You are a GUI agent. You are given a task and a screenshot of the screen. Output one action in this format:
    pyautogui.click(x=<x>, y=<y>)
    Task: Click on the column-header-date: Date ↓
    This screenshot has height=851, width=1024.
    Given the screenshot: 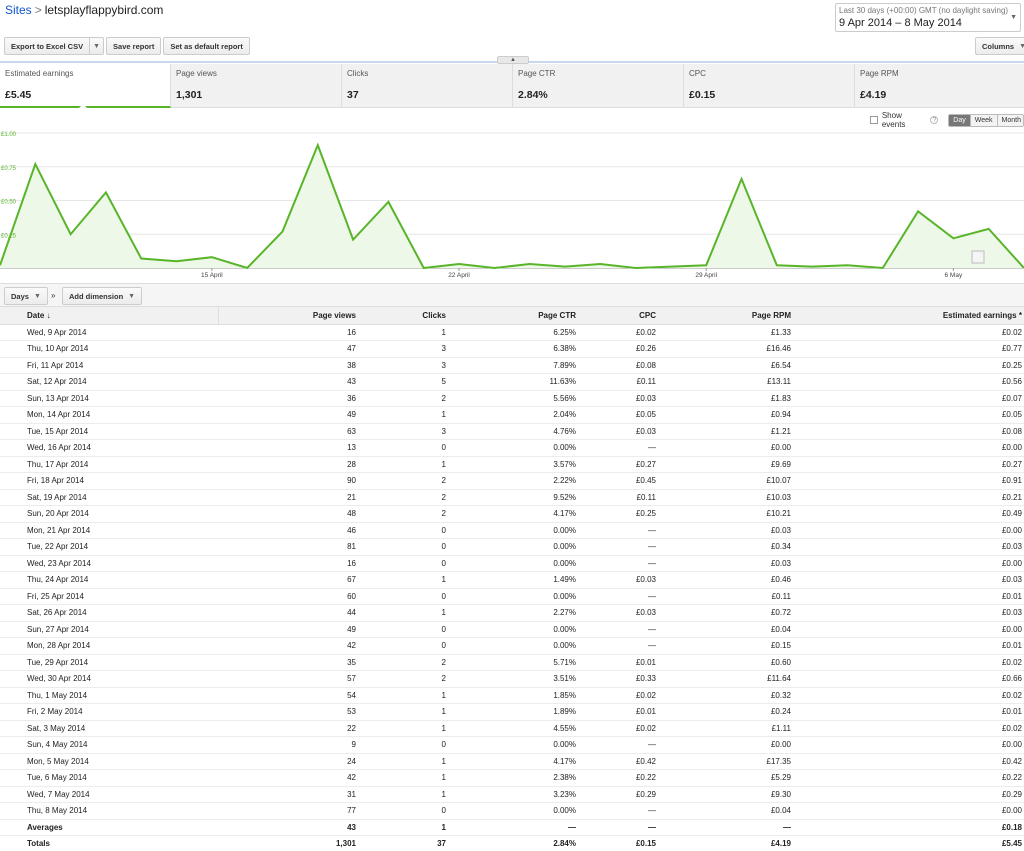 What is the action you would take?
    pyautogui.click(x=109, y=316)
    